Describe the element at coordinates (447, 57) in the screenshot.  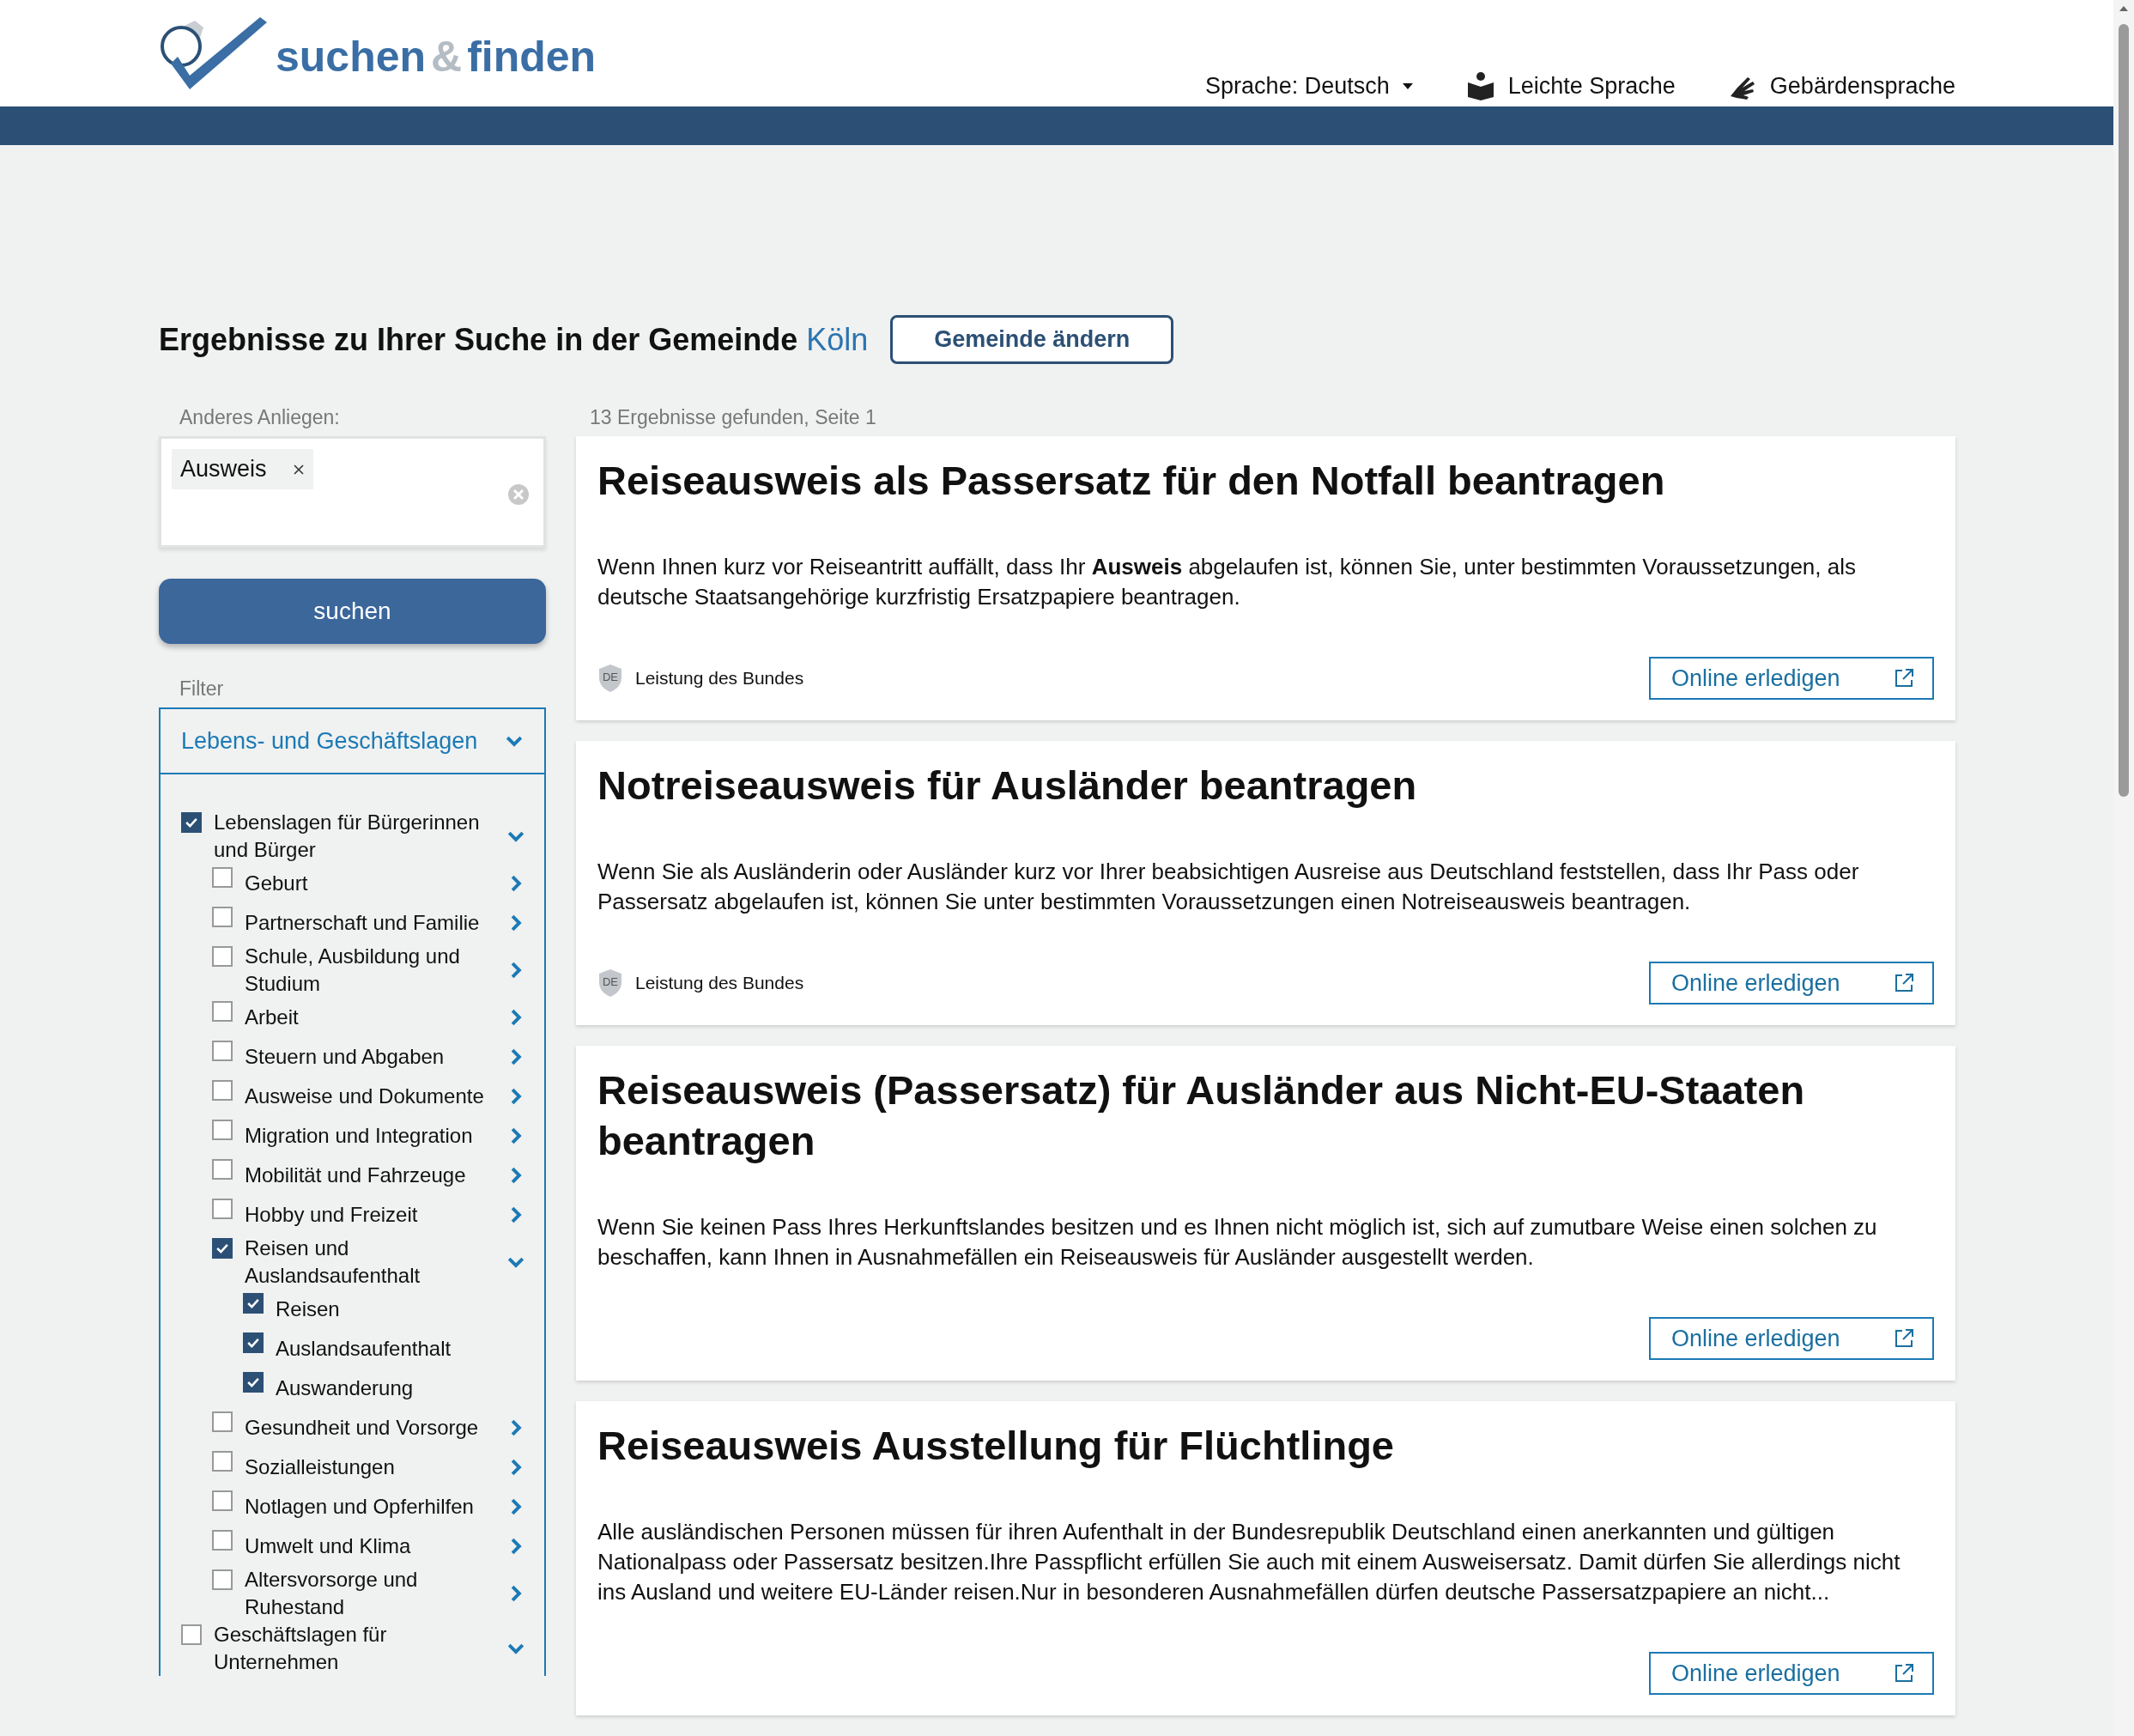
I see `logo-text: &` at that location.